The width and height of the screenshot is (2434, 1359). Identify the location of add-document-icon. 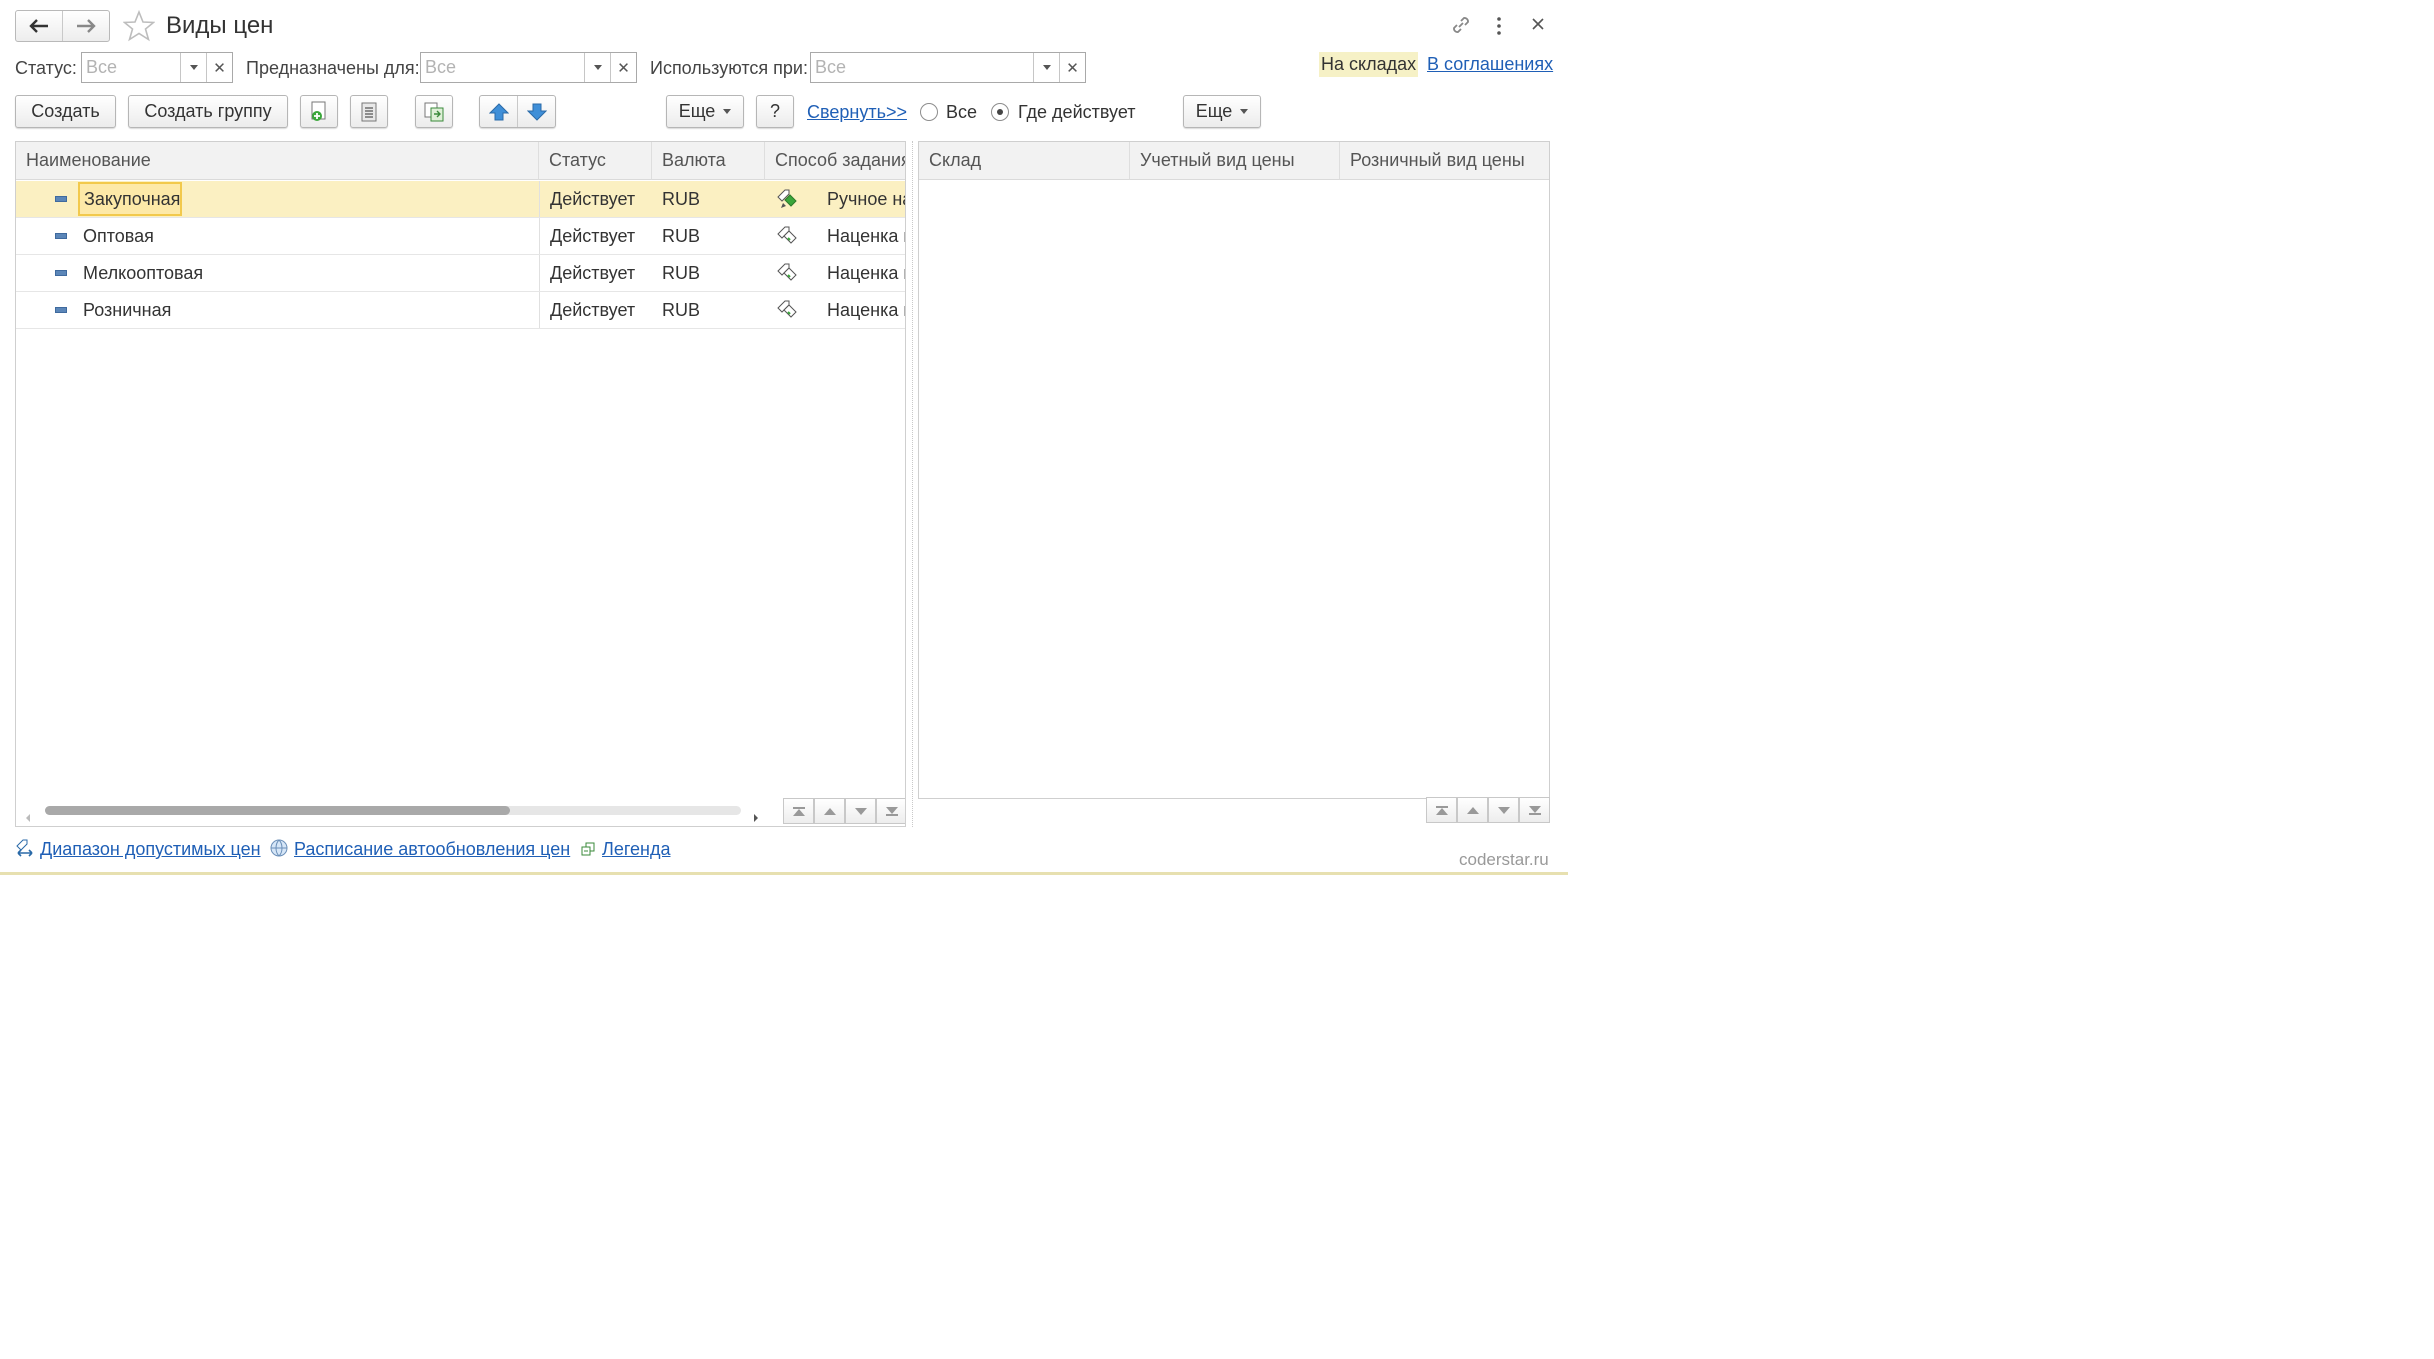
(318, 111).